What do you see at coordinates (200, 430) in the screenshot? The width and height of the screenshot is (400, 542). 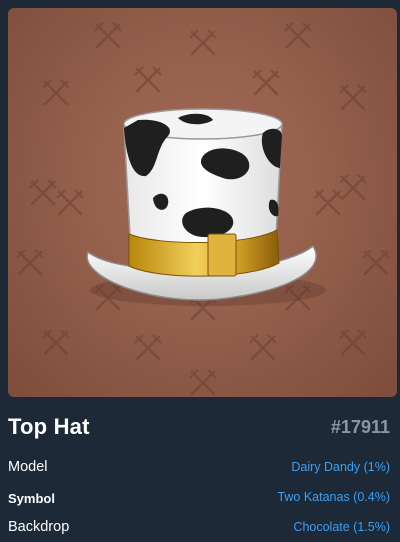 I see `title-row: Top Hat #17911` at bounding box center [200, 430].